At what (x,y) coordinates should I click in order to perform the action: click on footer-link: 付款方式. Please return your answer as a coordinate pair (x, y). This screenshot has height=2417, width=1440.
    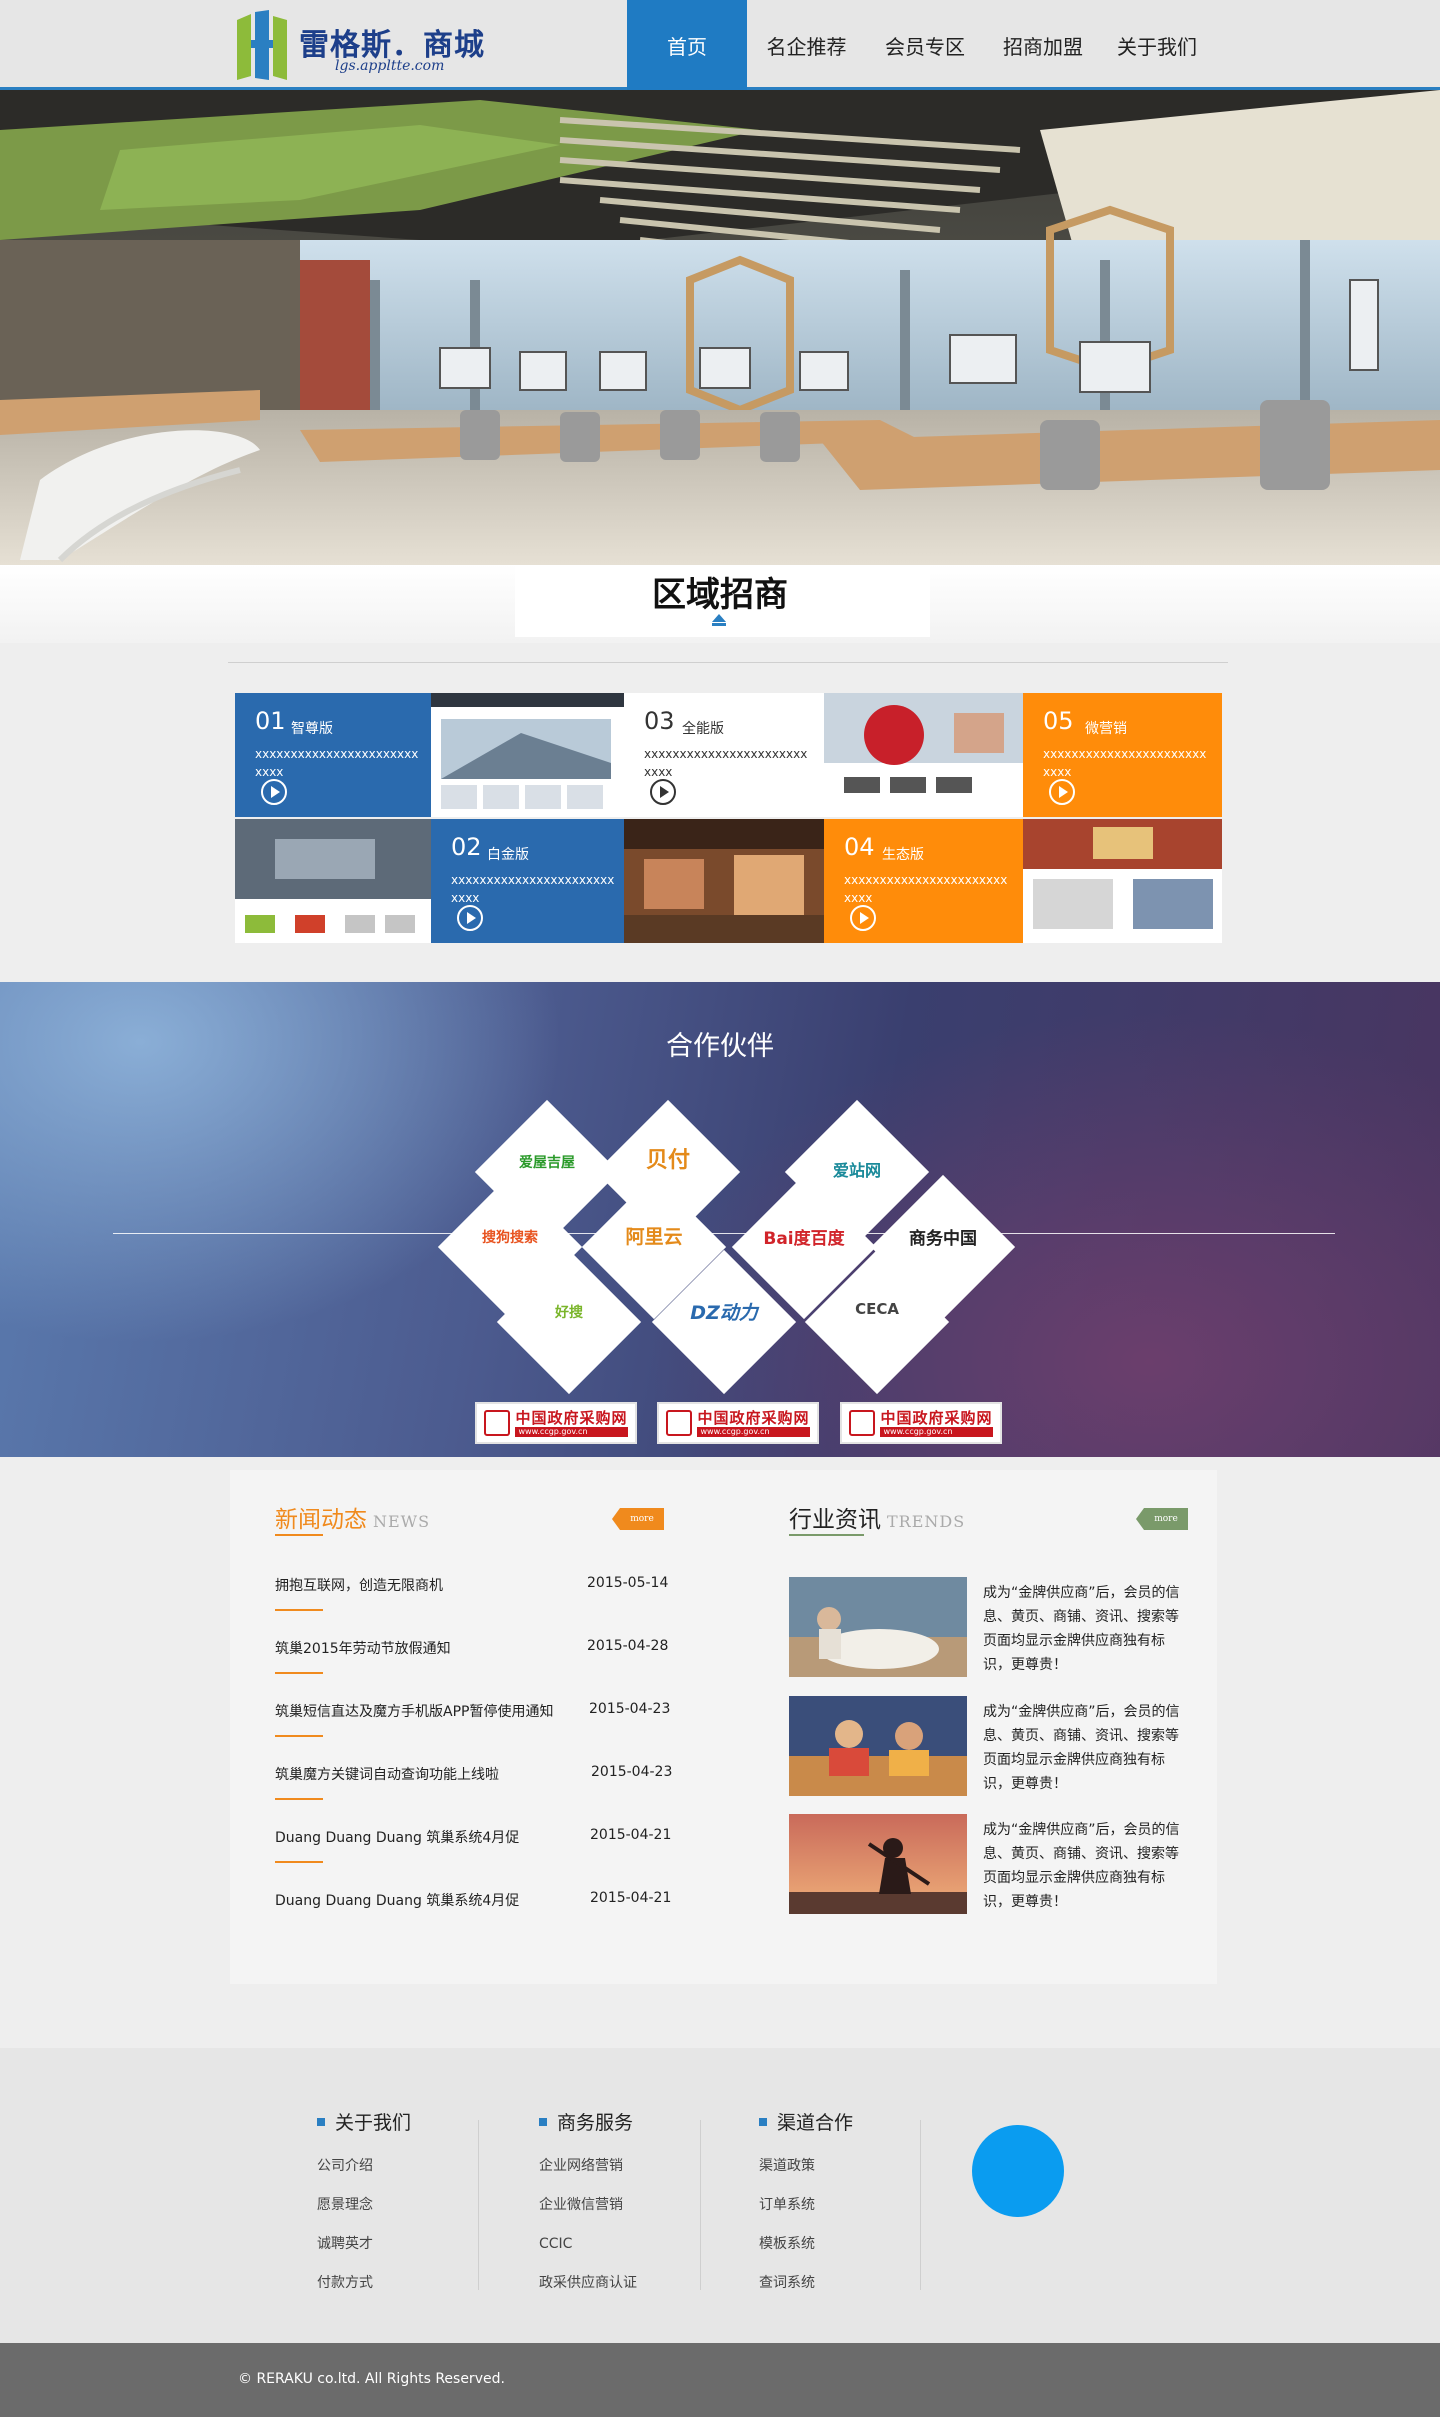
    Looking at the image, I should click on (417, 2283).